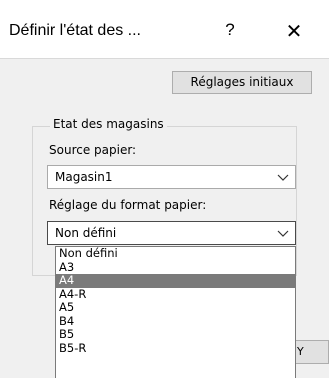 The image size is (329, 378). I want to click on dropdown-option: B5-R, so click(175, 348).